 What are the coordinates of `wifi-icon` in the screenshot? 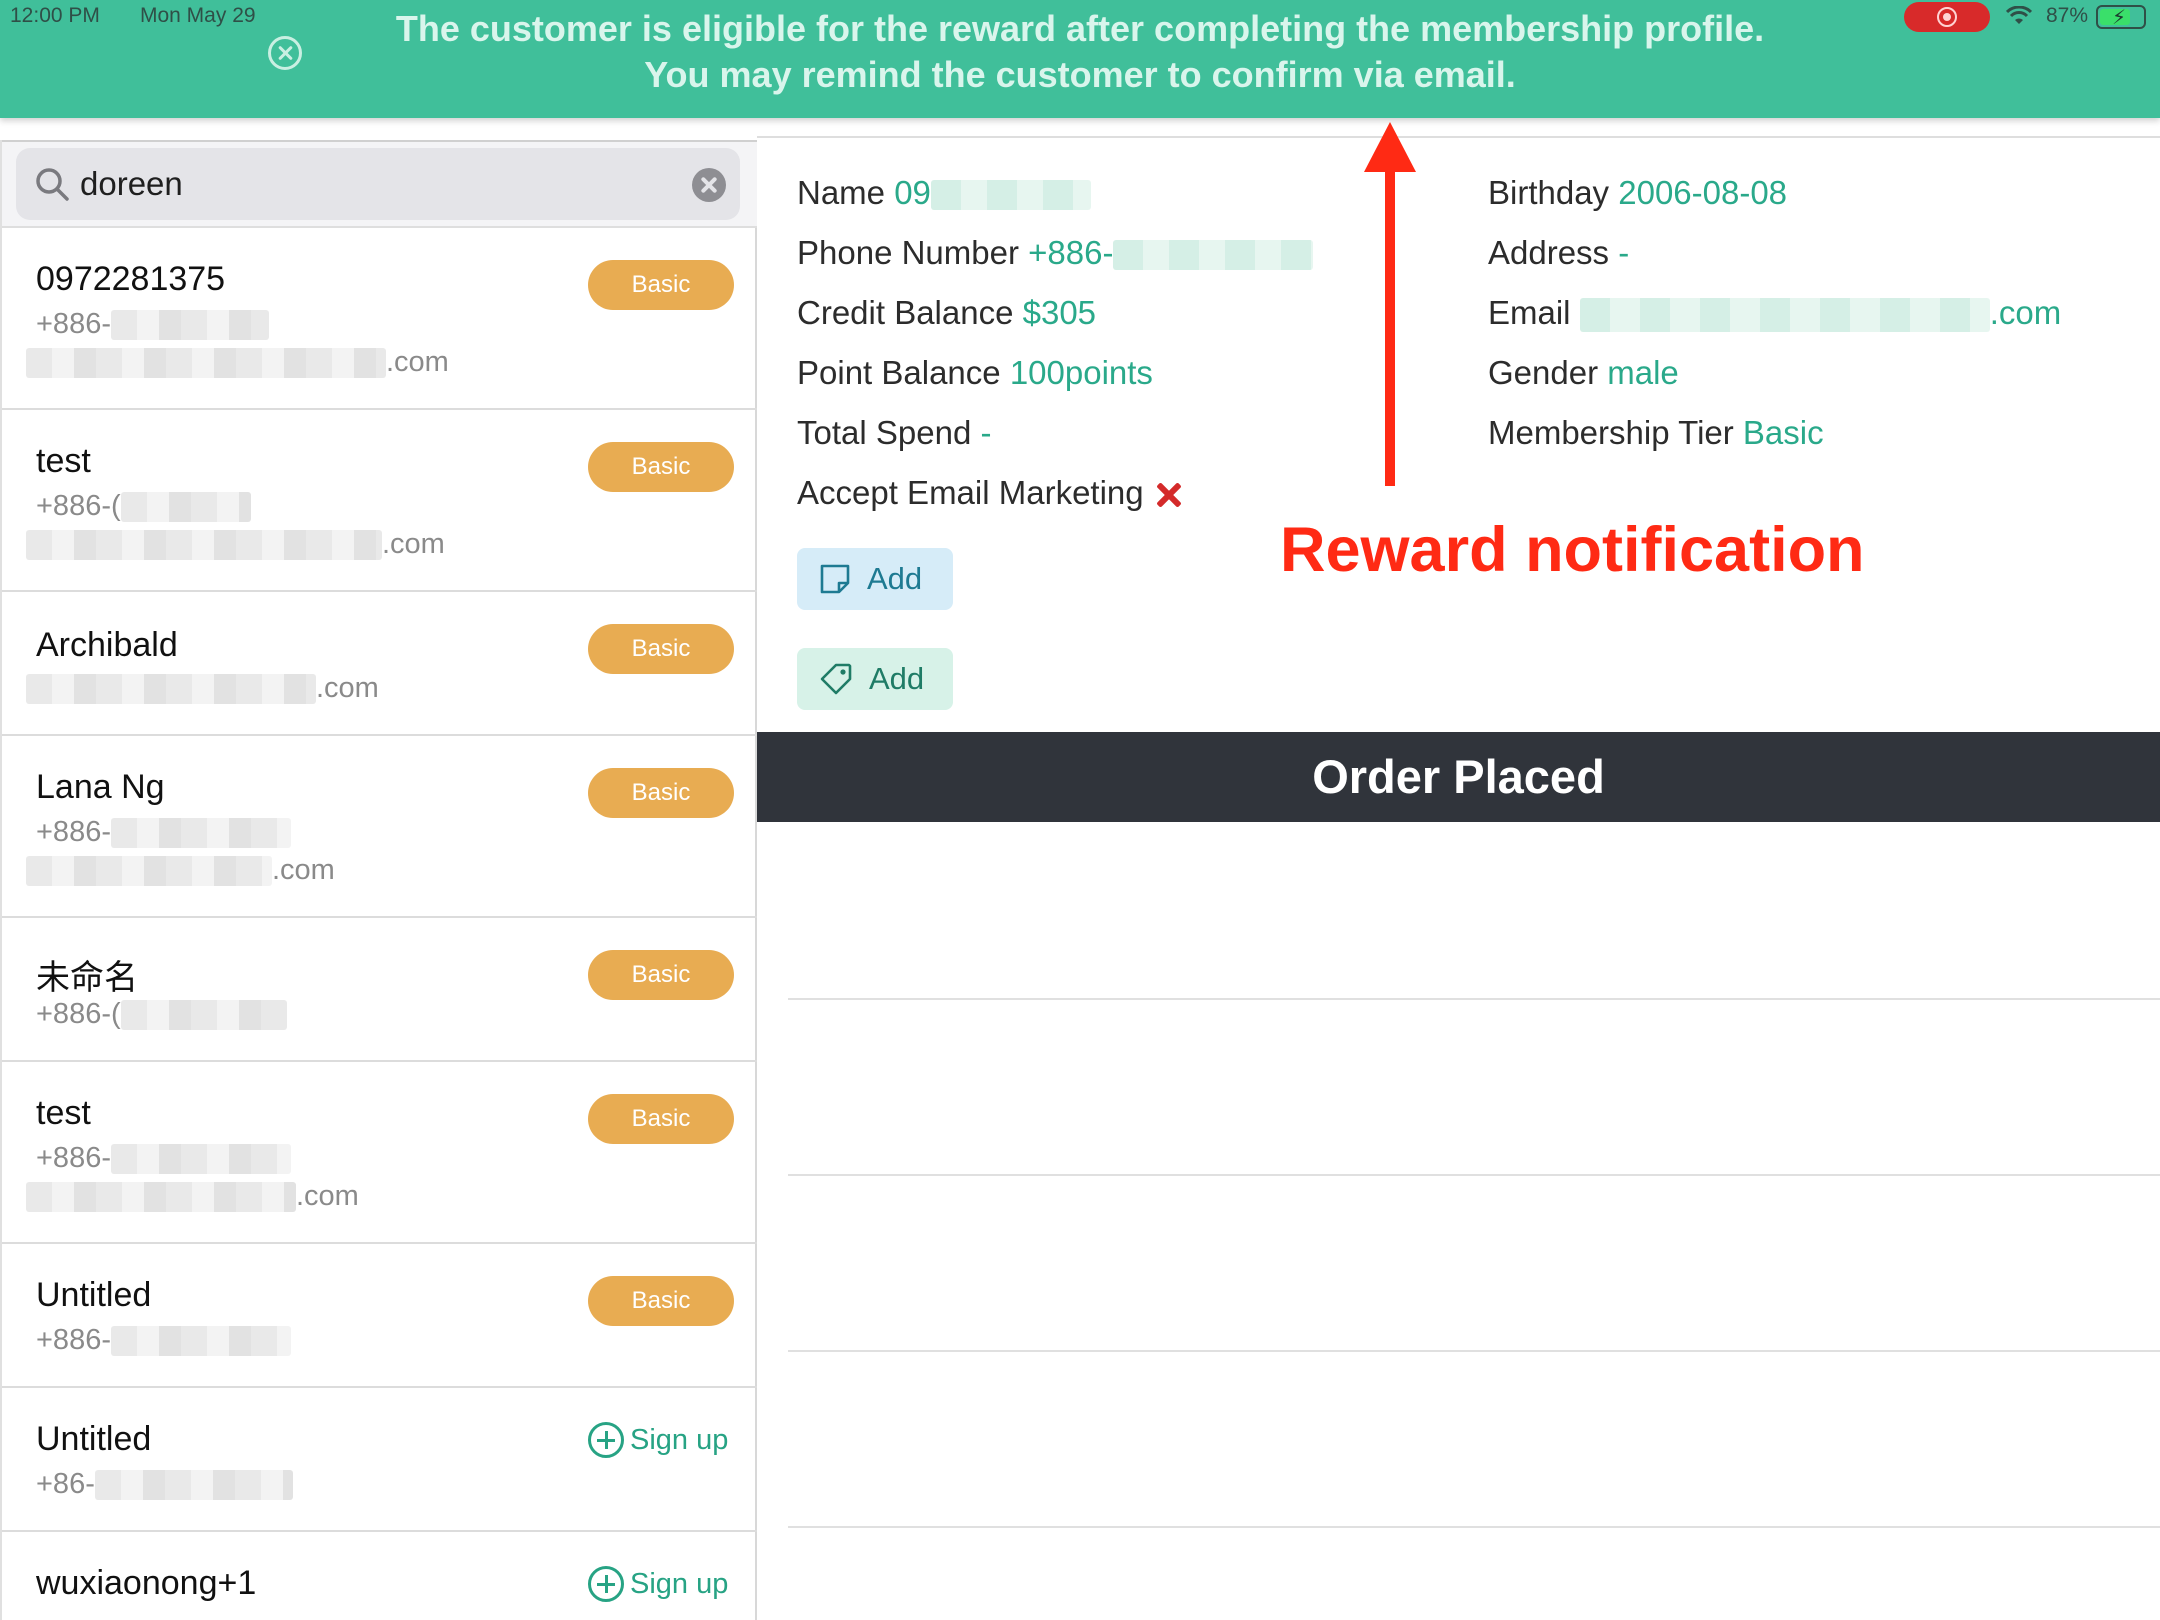 It's located at (2019, 15).